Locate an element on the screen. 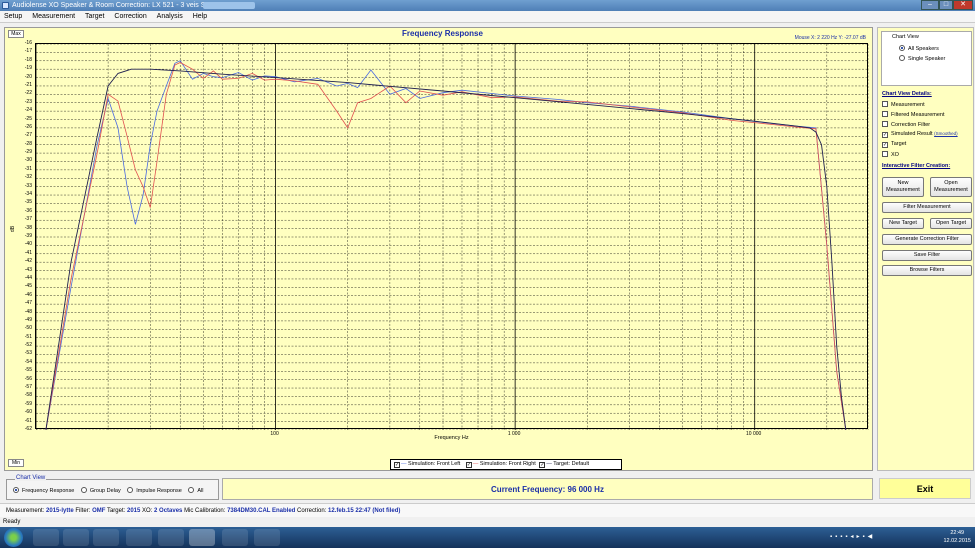 This screenshot has width=975, height=548. filter-measurement-button: Filter Measurement is located at coordinates (927, 207).